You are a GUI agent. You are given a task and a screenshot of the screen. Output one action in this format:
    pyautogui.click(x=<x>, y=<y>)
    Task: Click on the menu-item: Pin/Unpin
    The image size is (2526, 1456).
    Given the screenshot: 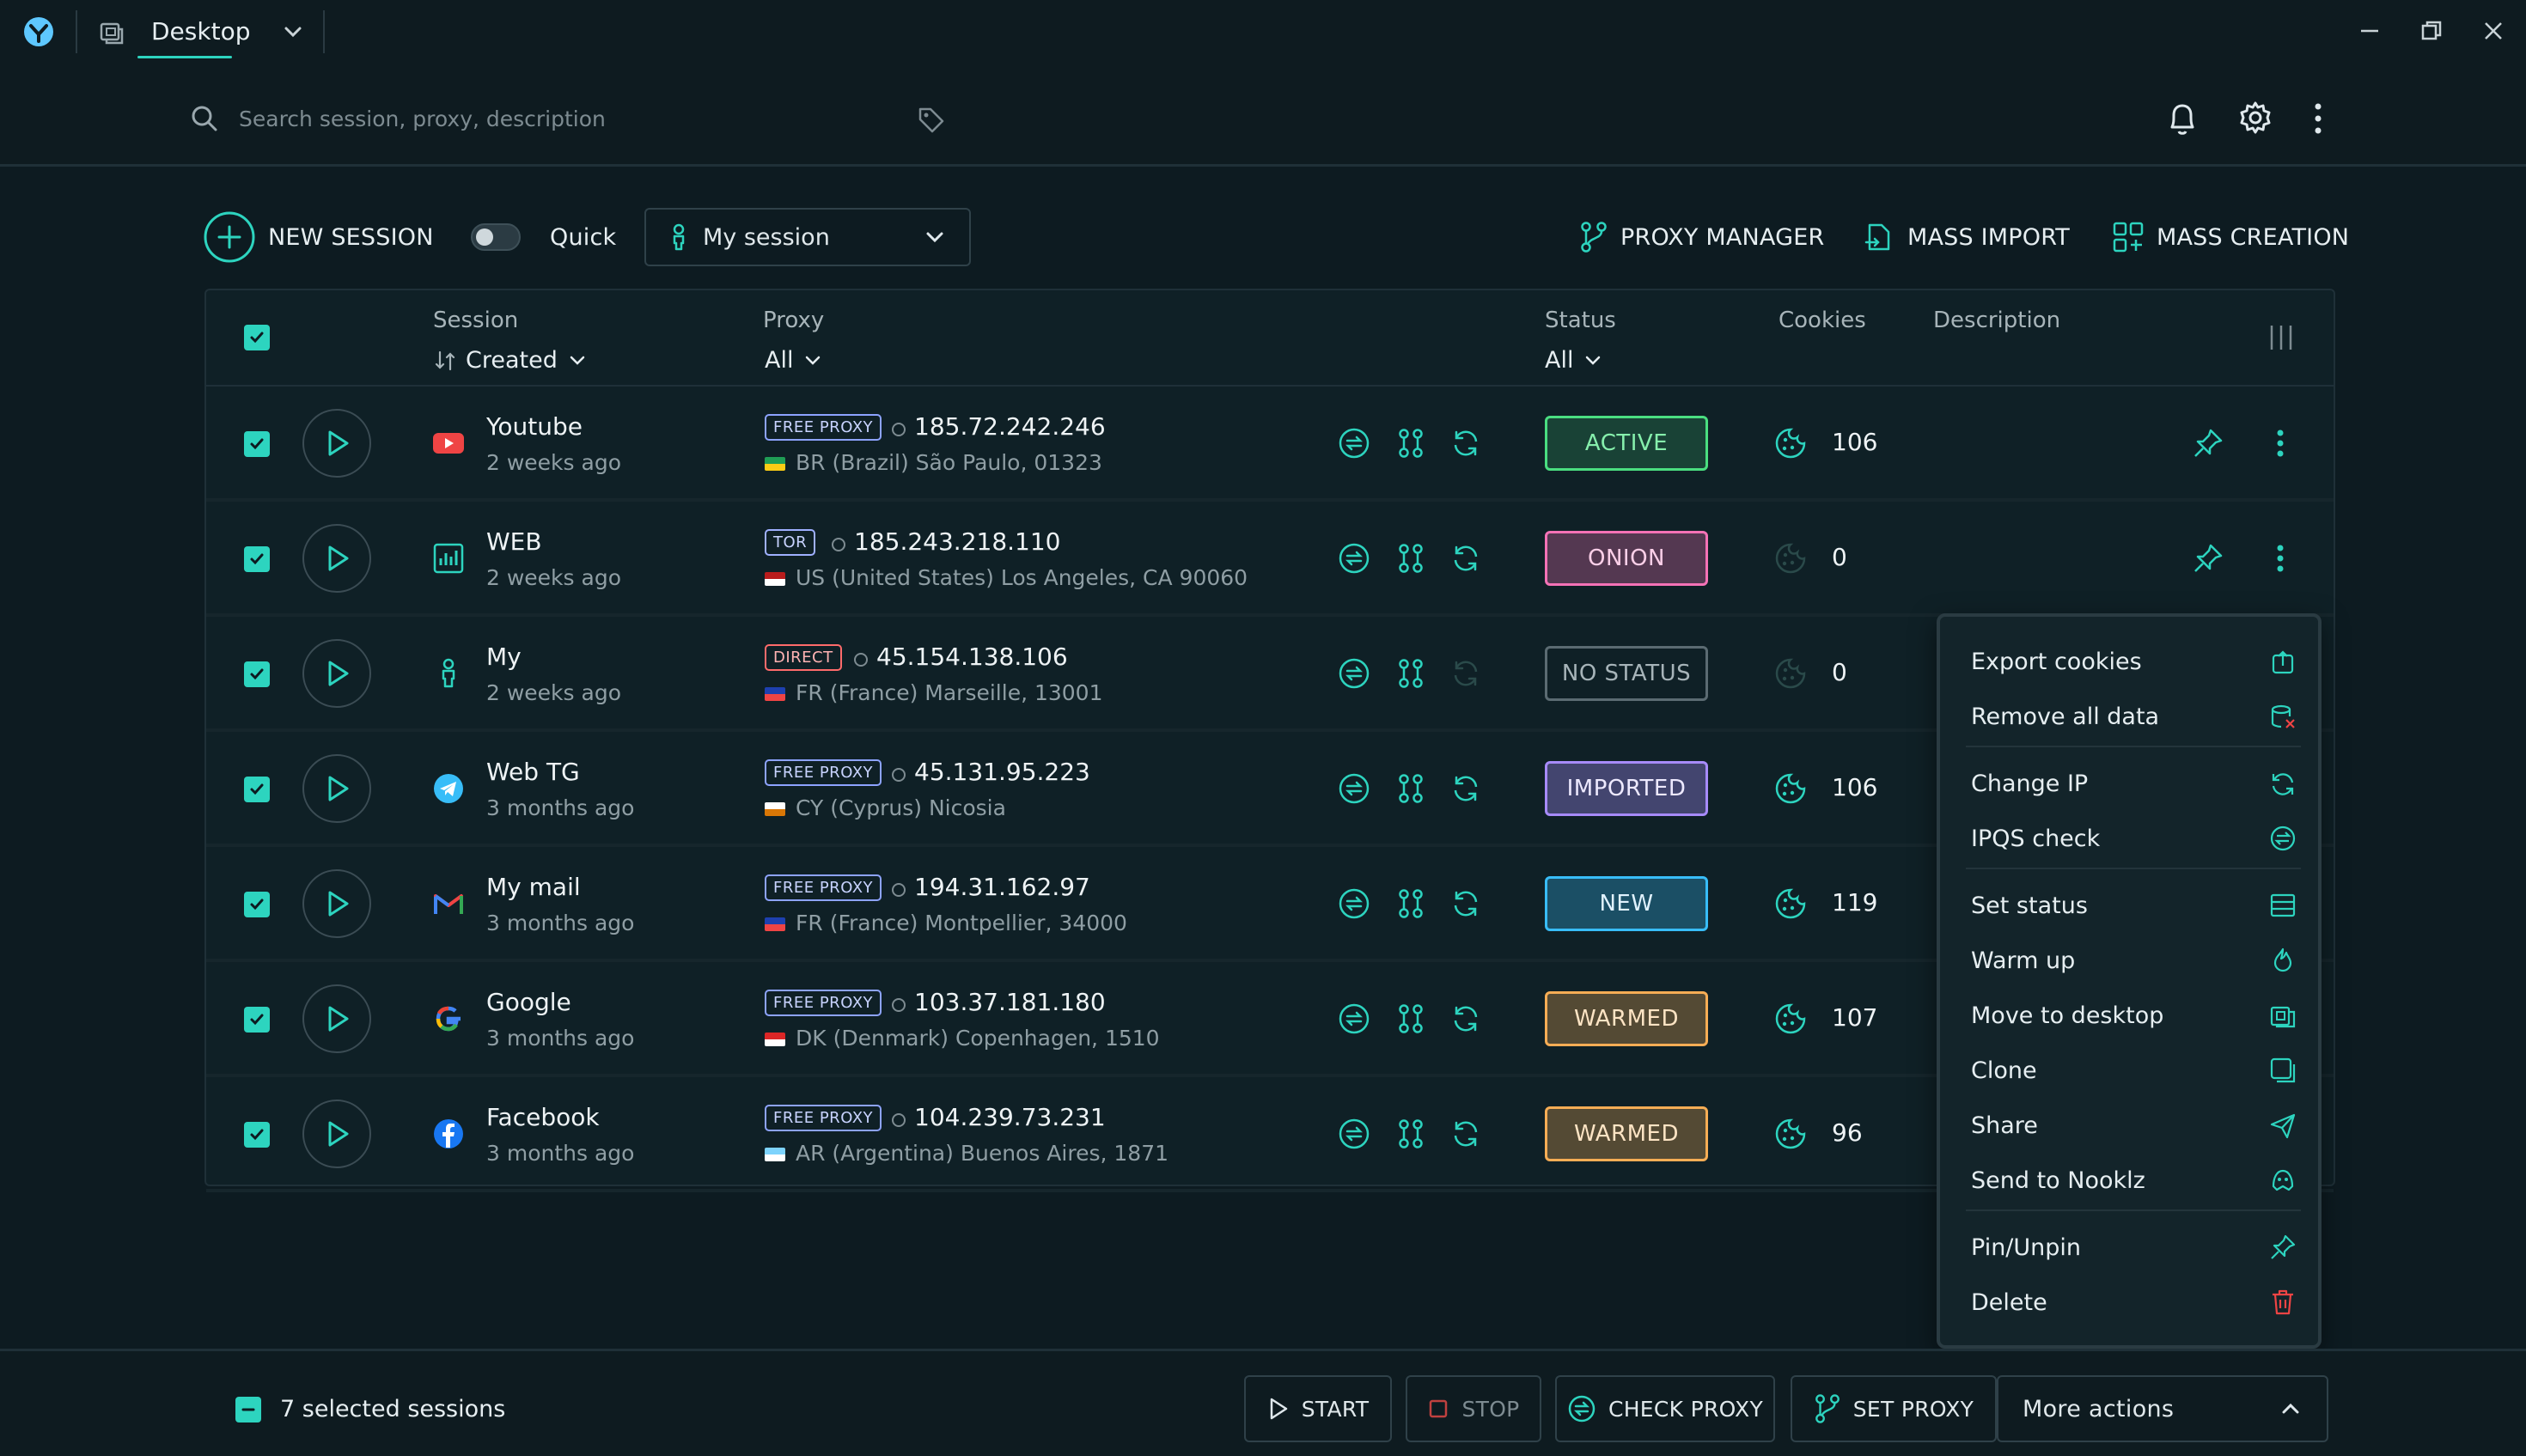 What is the action you would take?
    pyautogui.click(x=2134, y=1247)
    